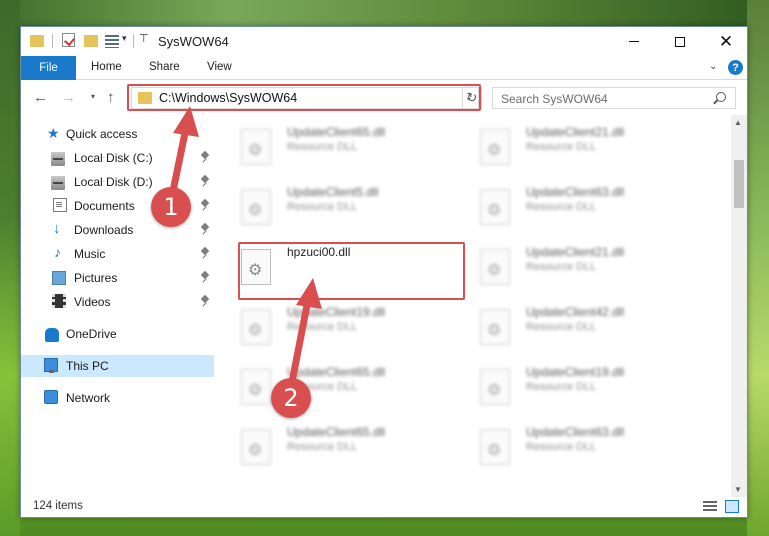 This screenshot has height=536, width=769. I want to click on search-input: Search SysWOW64, so click(614, 98).